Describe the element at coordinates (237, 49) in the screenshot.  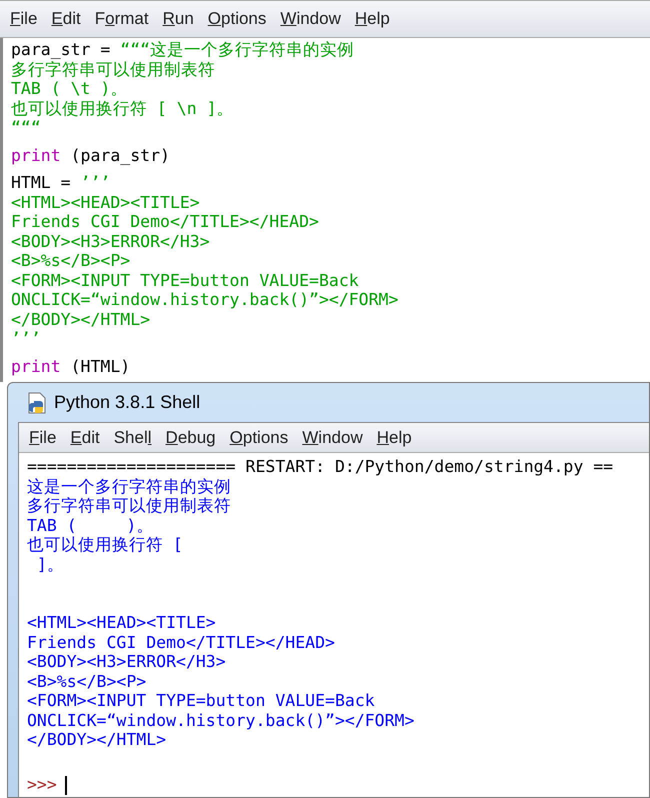
I see `code-text: “““这是一个多行字符串的实例` at that location.